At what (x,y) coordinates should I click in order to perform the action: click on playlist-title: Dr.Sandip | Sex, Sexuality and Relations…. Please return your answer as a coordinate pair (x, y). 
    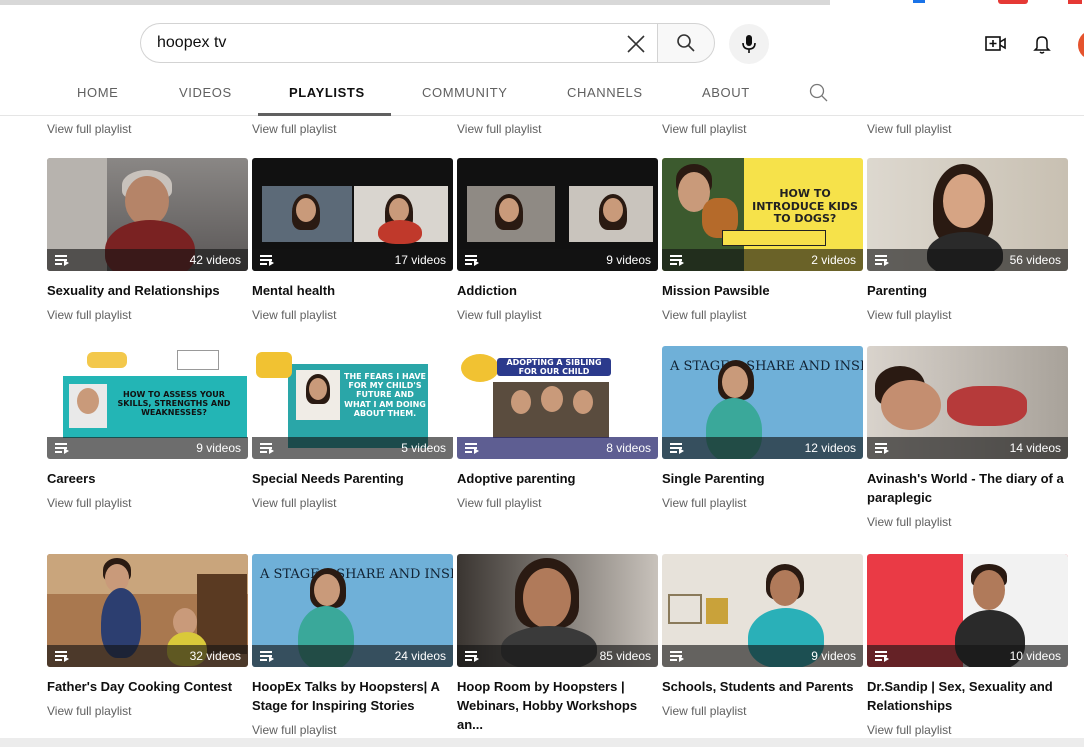
    Looking at the image, I should click on (967, 696).